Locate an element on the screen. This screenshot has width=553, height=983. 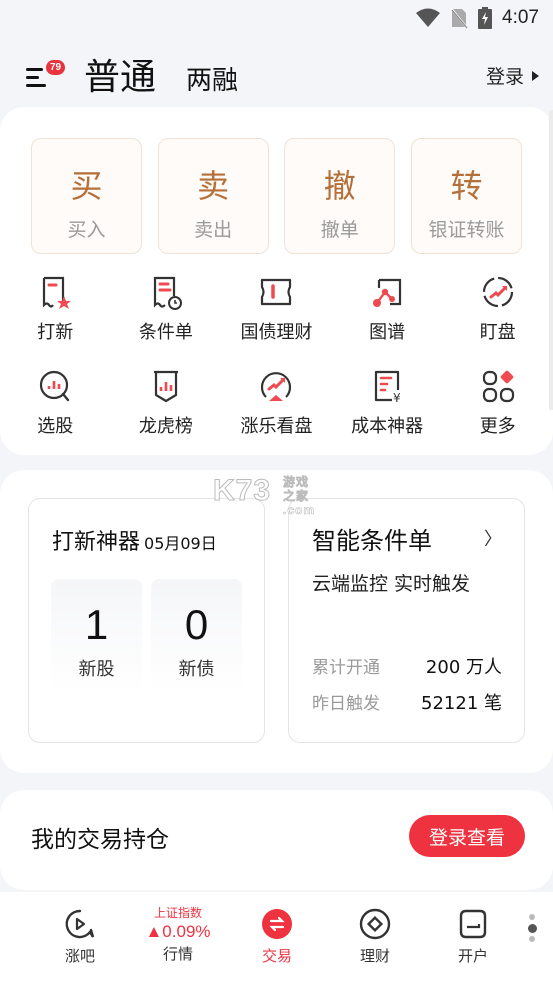
condition-order-clock-icon is located at coordinates (167, 293).